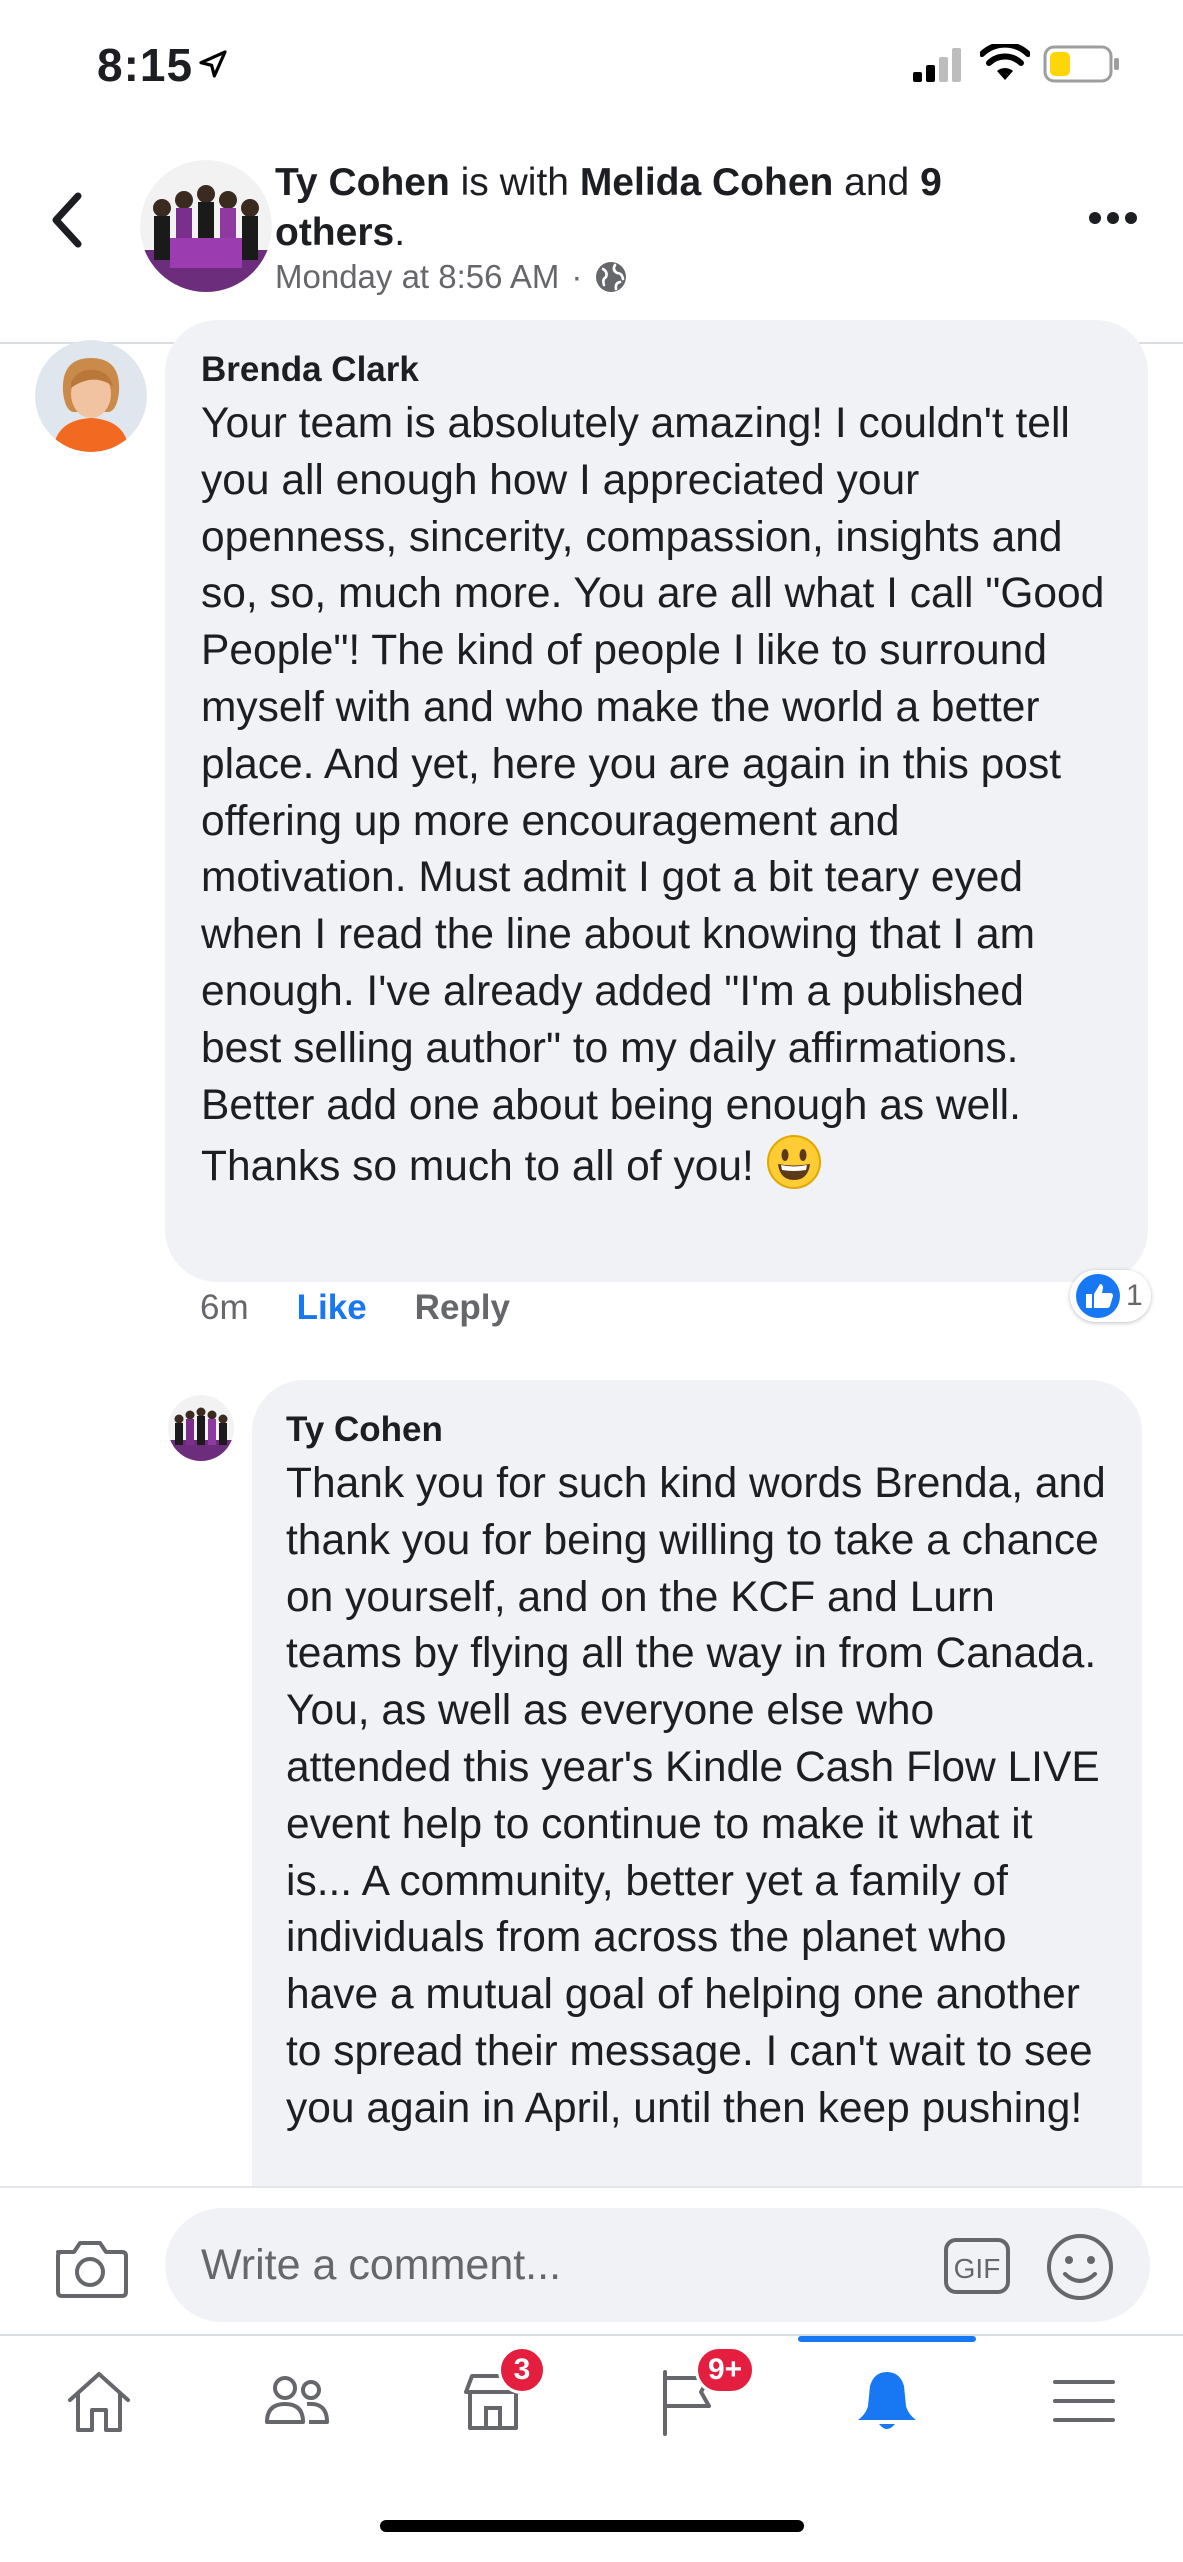 The width and height of the screenshot is (1183, 2562). Describe the element at coordinates (492, 2401) in the screenshot. I see `tab-marketplace: 3` at that location.